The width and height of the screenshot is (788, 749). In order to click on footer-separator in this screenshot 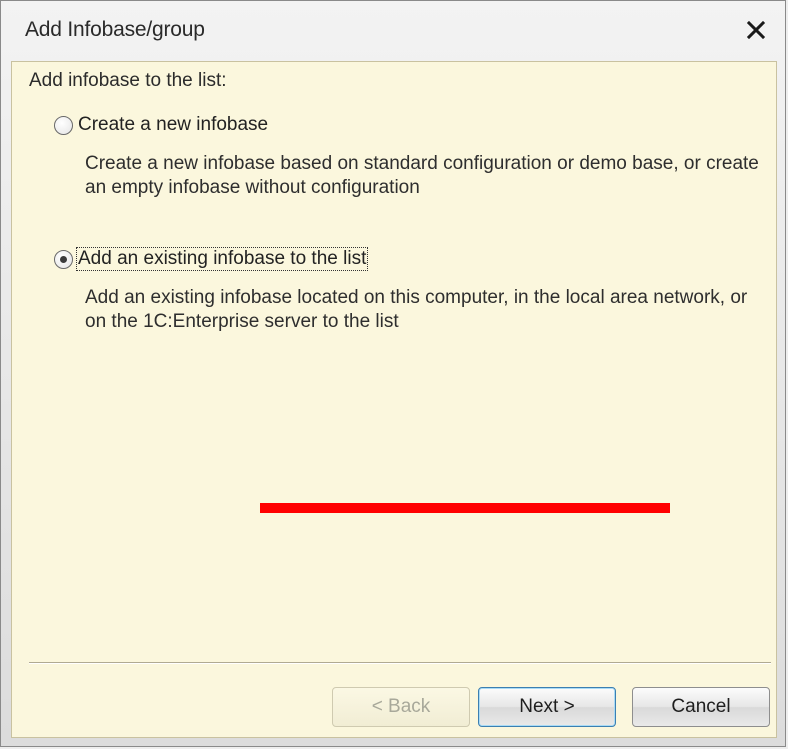, I will do `click(400, 663)`.